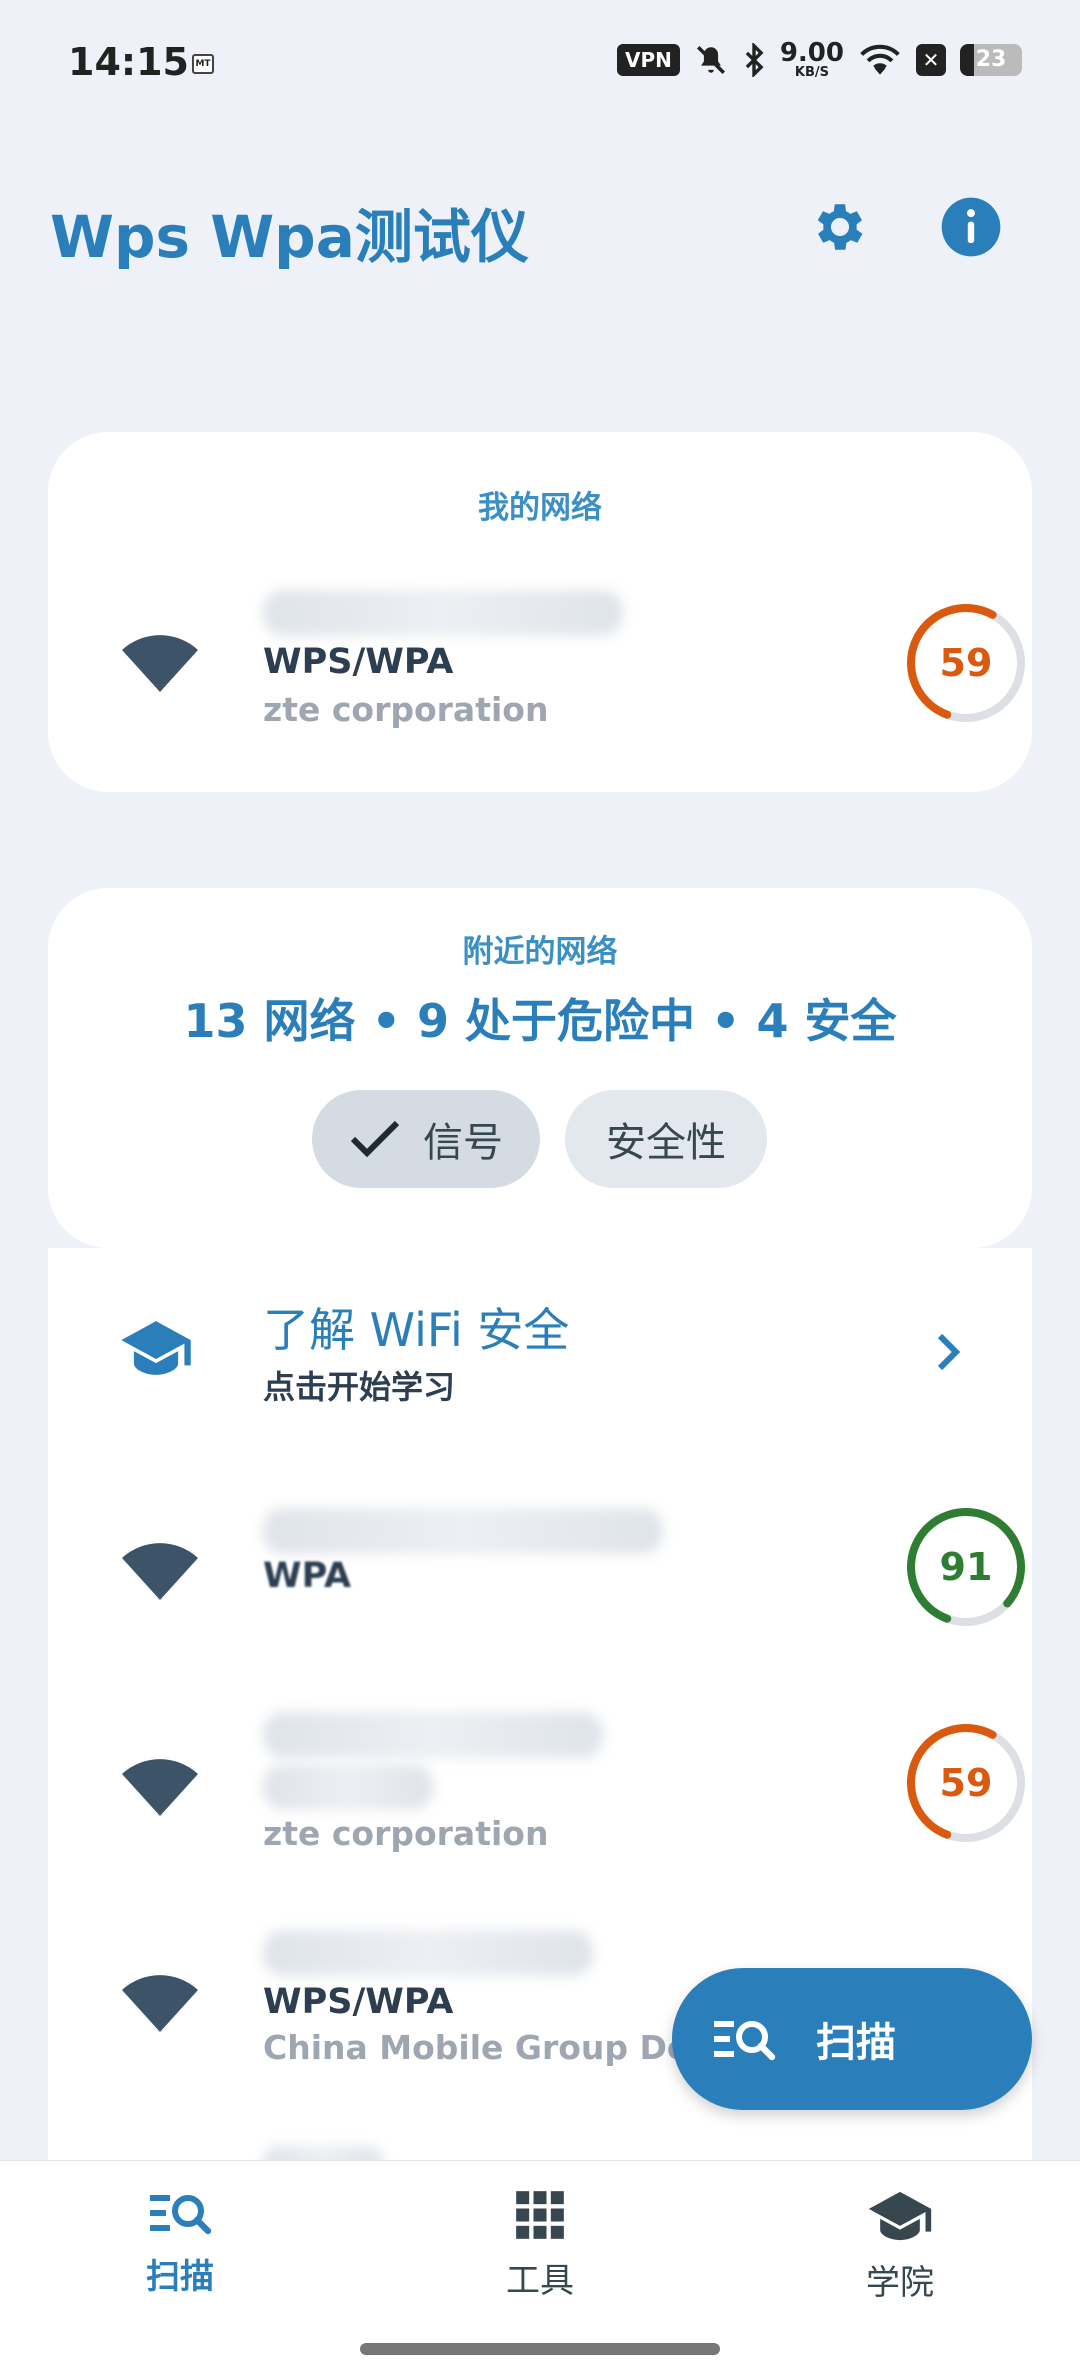  I want to click on security-score: 91, so click(966, 1567).